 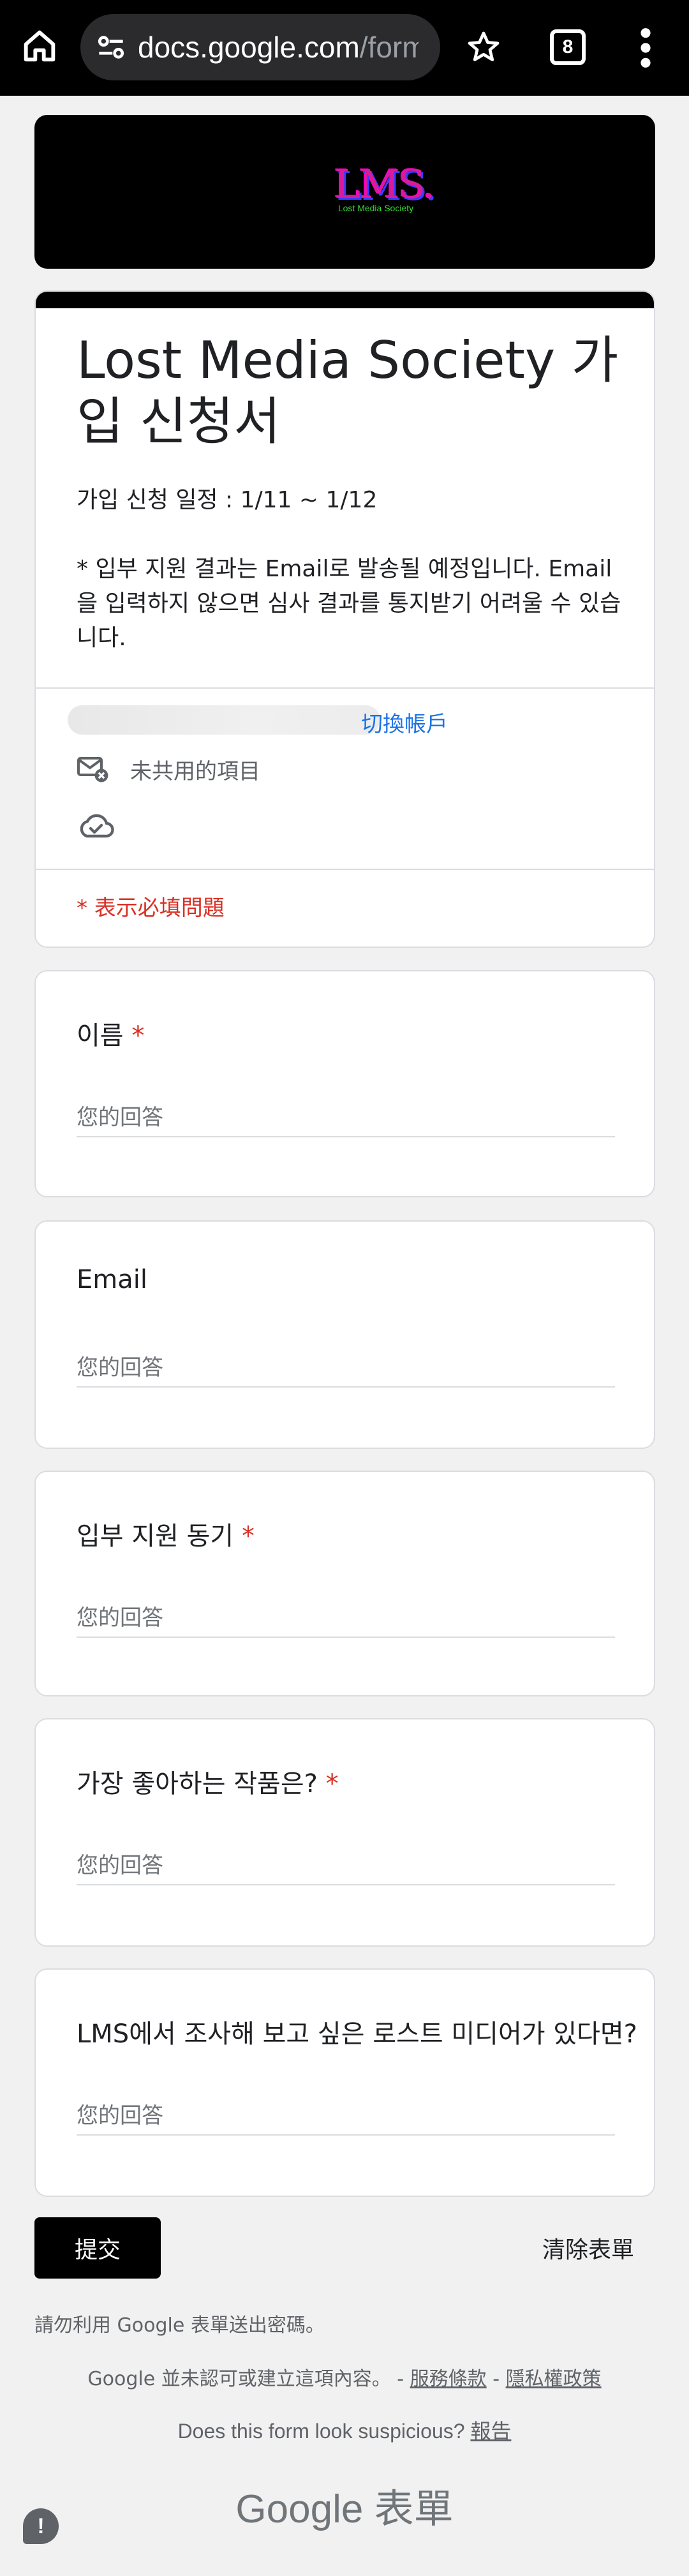 I want to click on question-card-motivation: 입부 지원 동기 *, so click(x=344, y=1583).